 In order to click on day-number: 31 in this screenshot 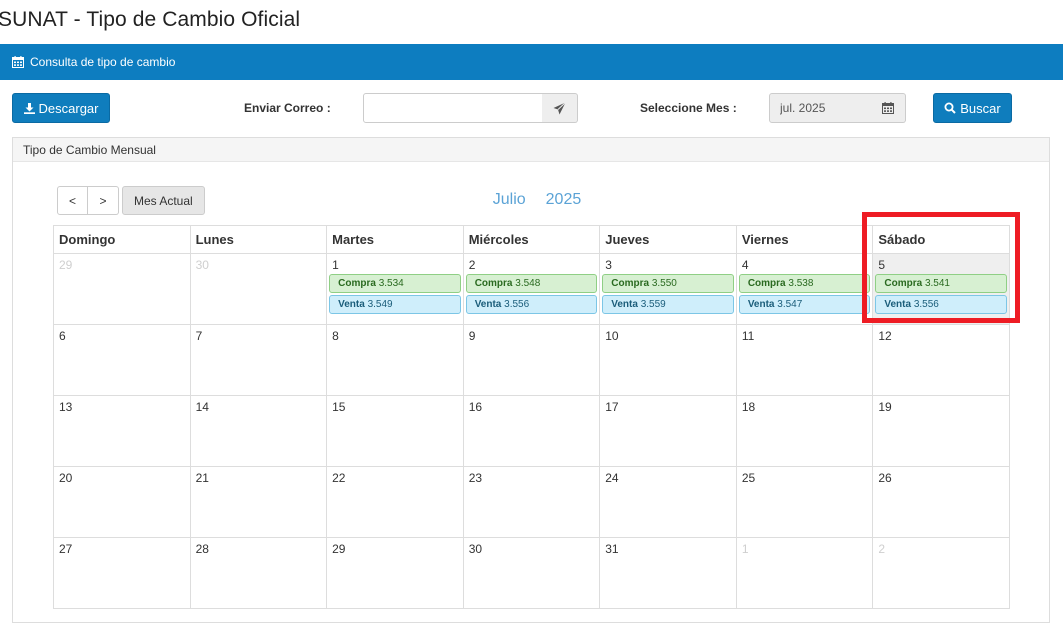, I will do `click(612, 549)`.